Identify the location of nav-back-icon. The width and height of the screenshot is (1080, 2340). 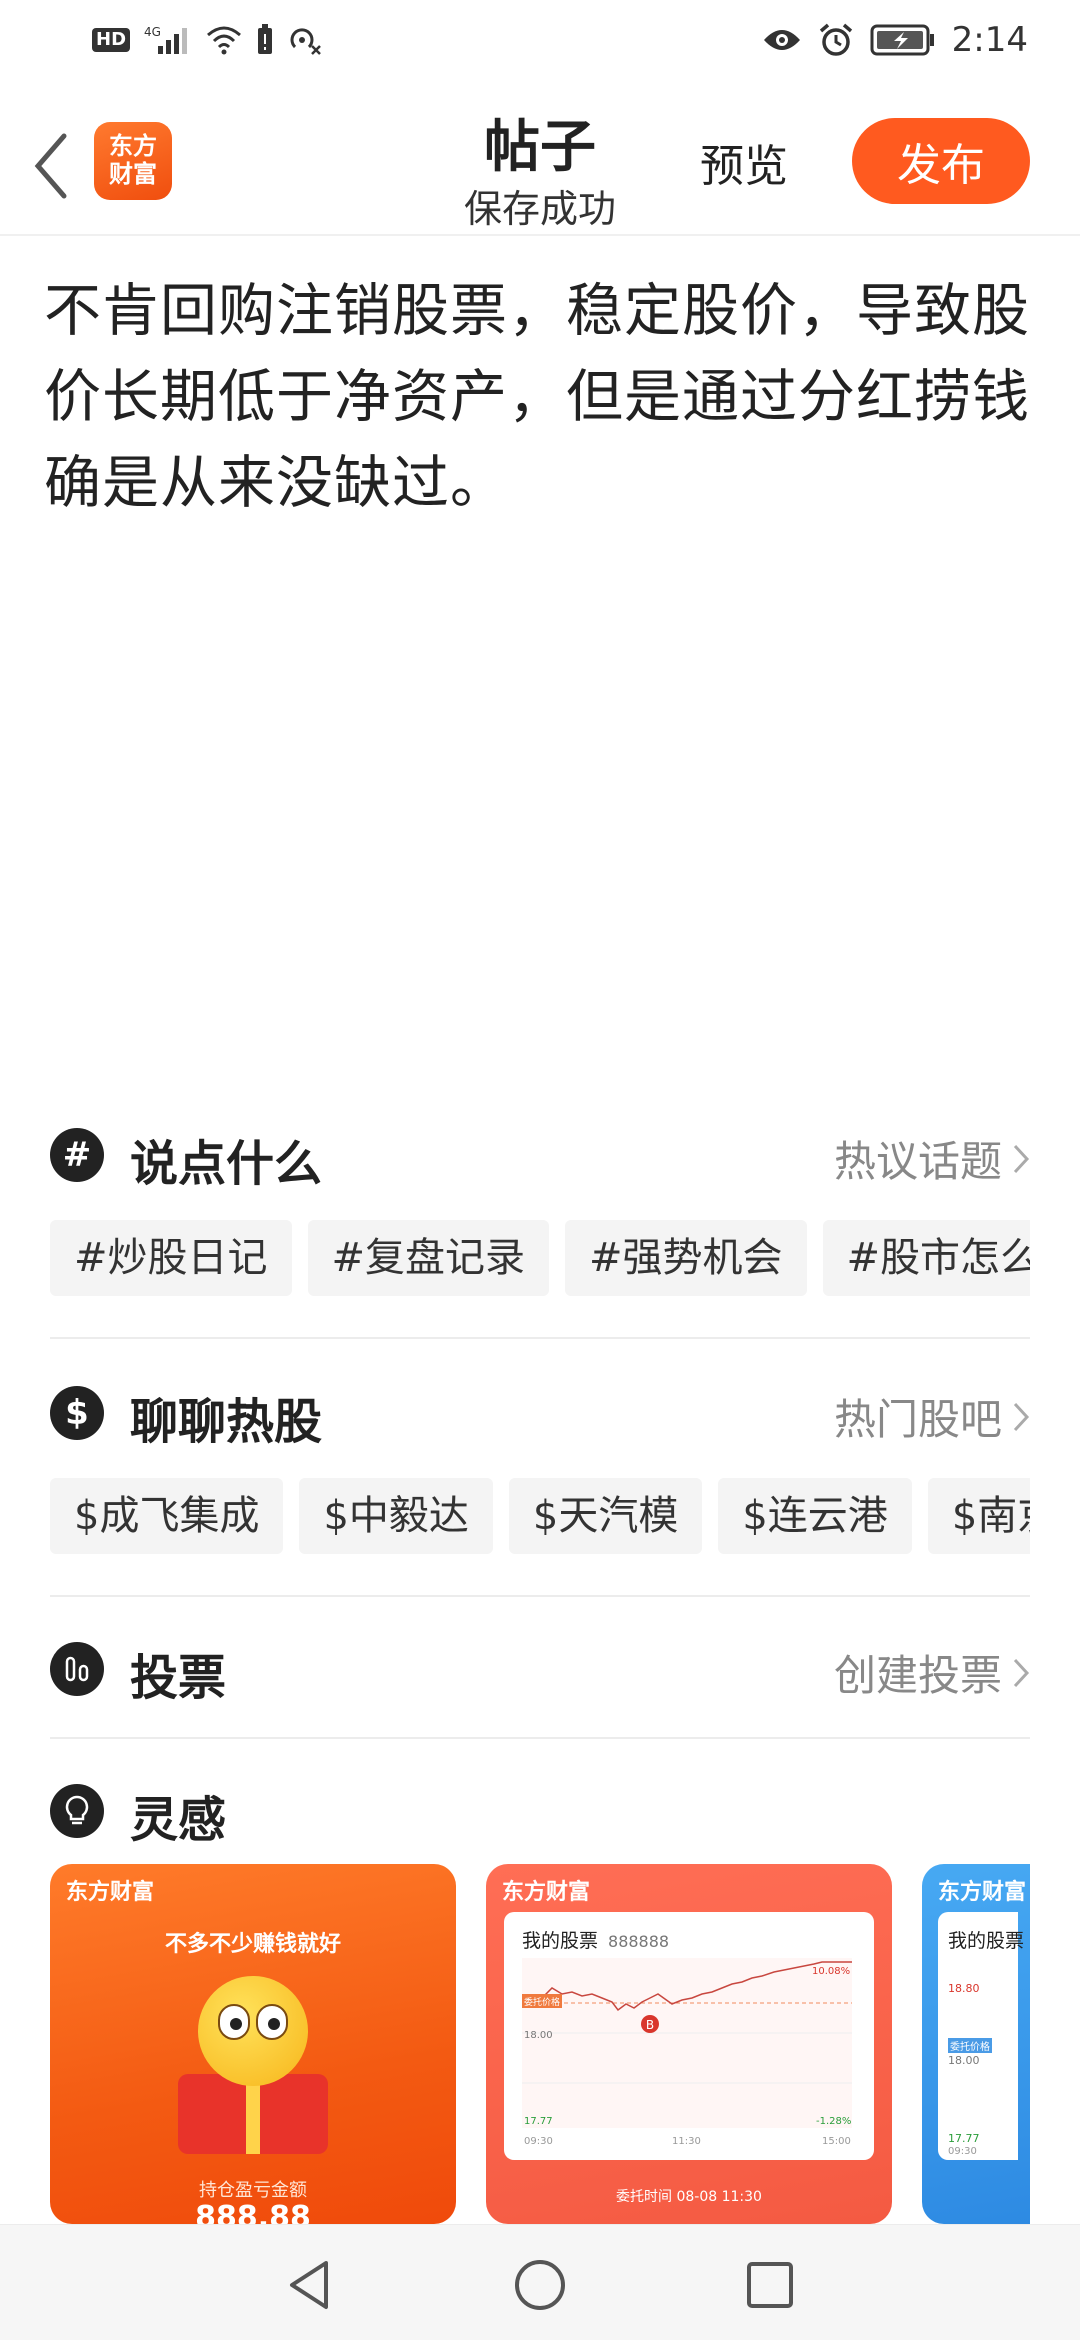
(310, 2285).